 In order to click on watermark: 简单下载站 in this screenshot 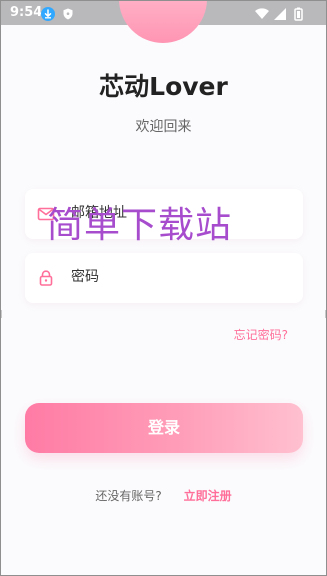, I will do `click(140, 225)`.